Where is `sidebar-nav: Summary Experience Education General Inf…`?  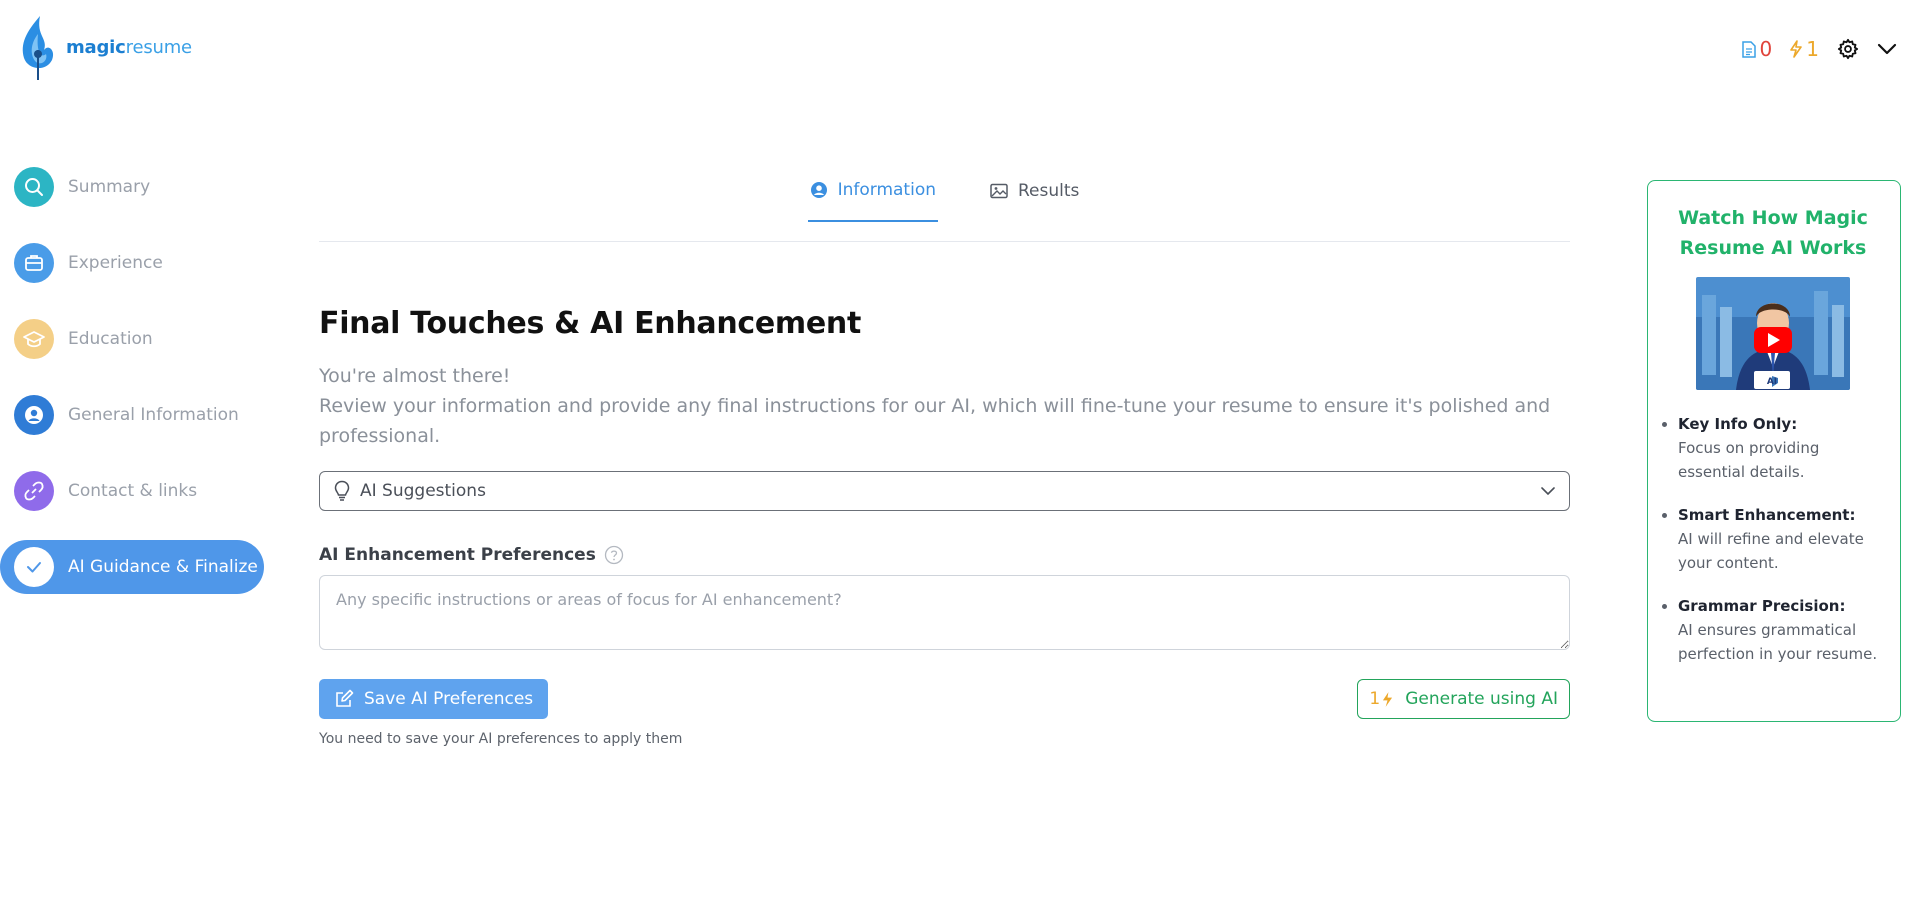 sidebar-nav: Summary Experience Education General Inf… is located at coordinates (132, 388).